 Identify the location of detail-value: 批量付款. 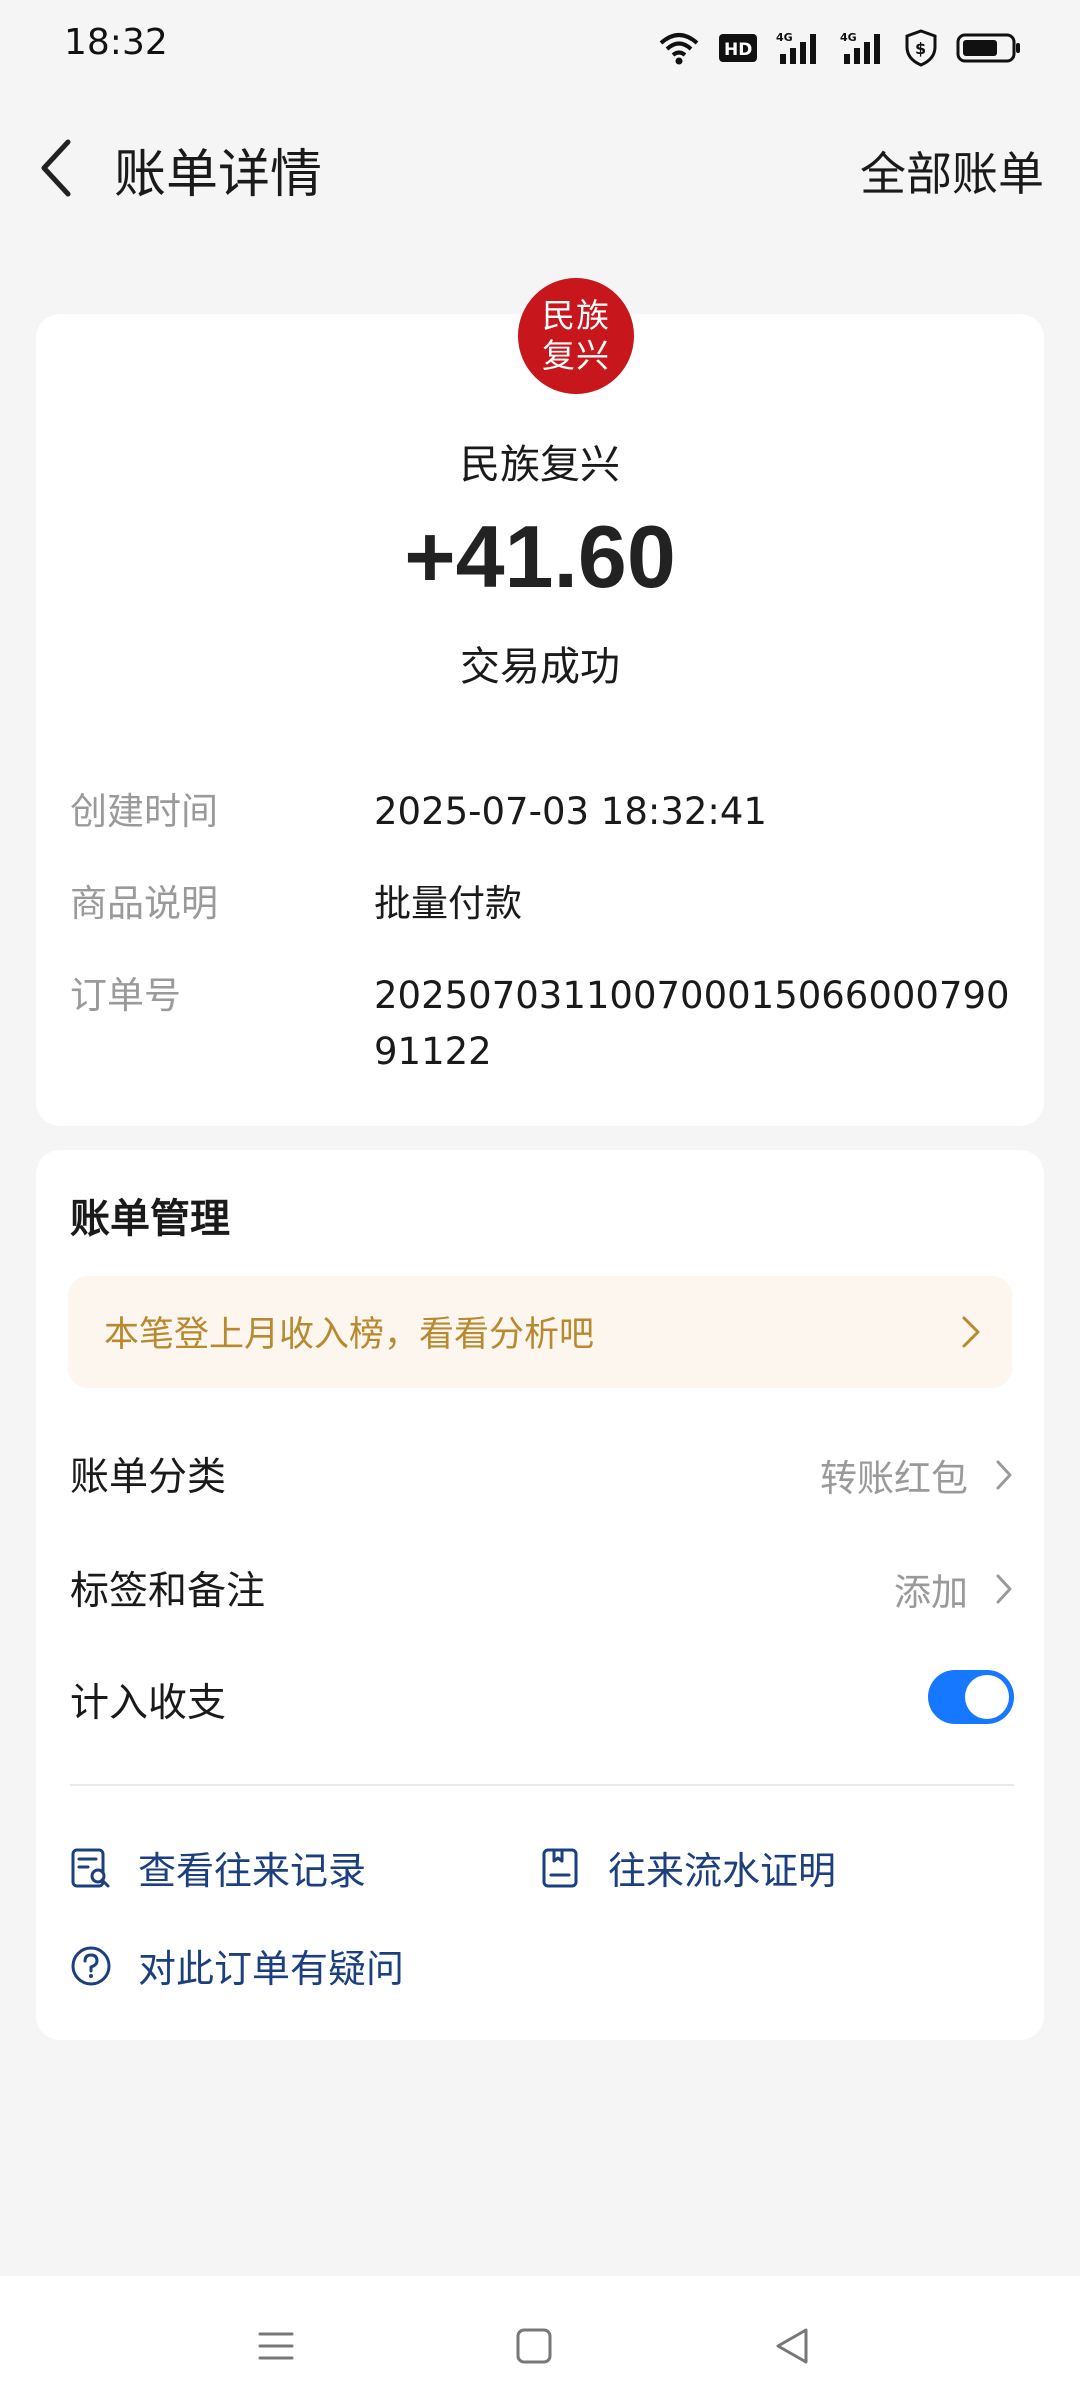
(448, 903).